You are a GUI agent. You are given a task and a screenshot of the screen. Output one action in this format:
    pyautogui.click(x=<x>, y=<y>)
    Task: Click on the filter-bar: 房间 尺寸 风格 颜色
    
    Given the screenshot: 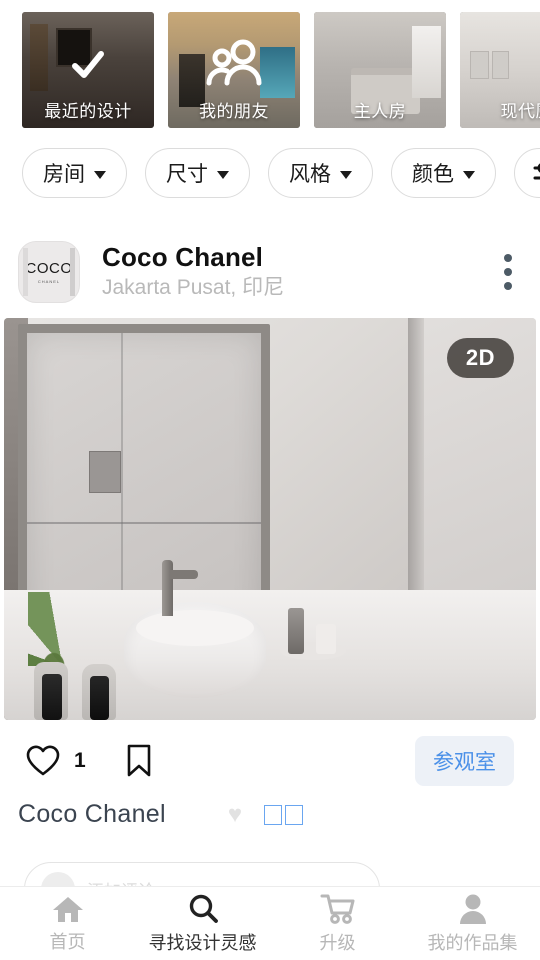 What is the action you would take?
    pyautogui.click(x=281, y=173)
    